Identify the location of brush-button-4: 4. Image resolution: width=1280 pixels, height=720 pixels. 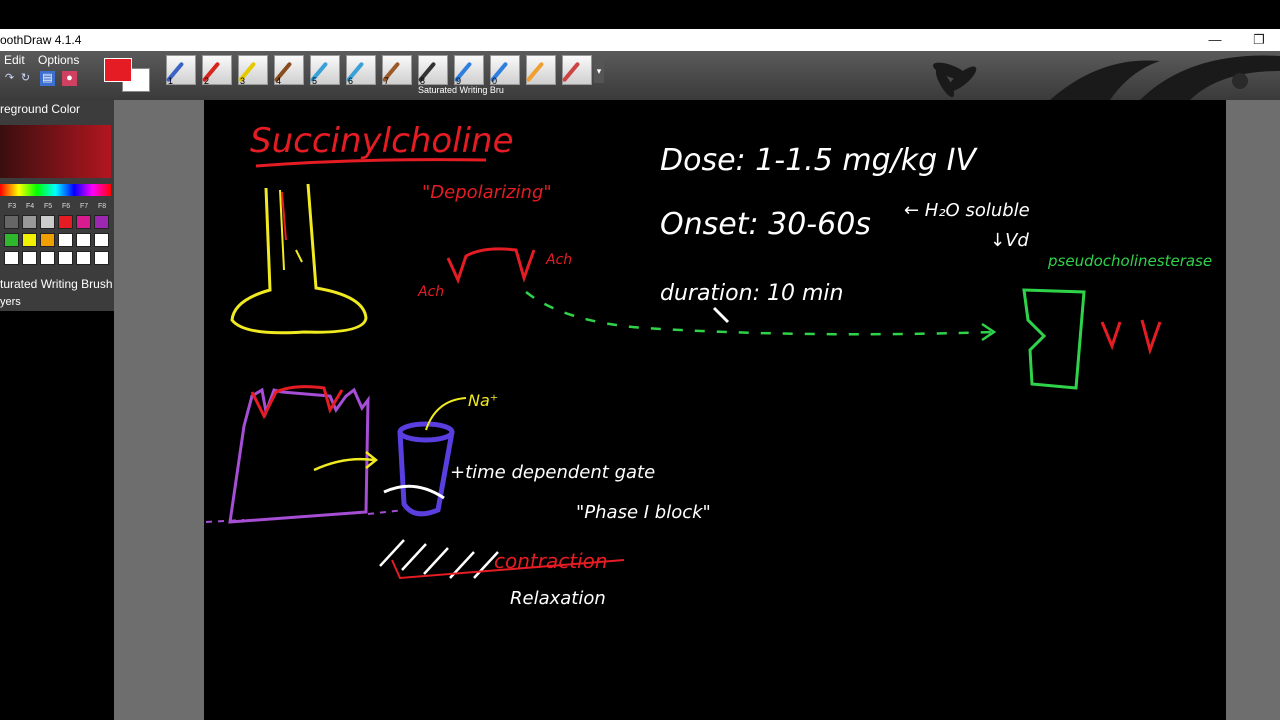
(288, 70).